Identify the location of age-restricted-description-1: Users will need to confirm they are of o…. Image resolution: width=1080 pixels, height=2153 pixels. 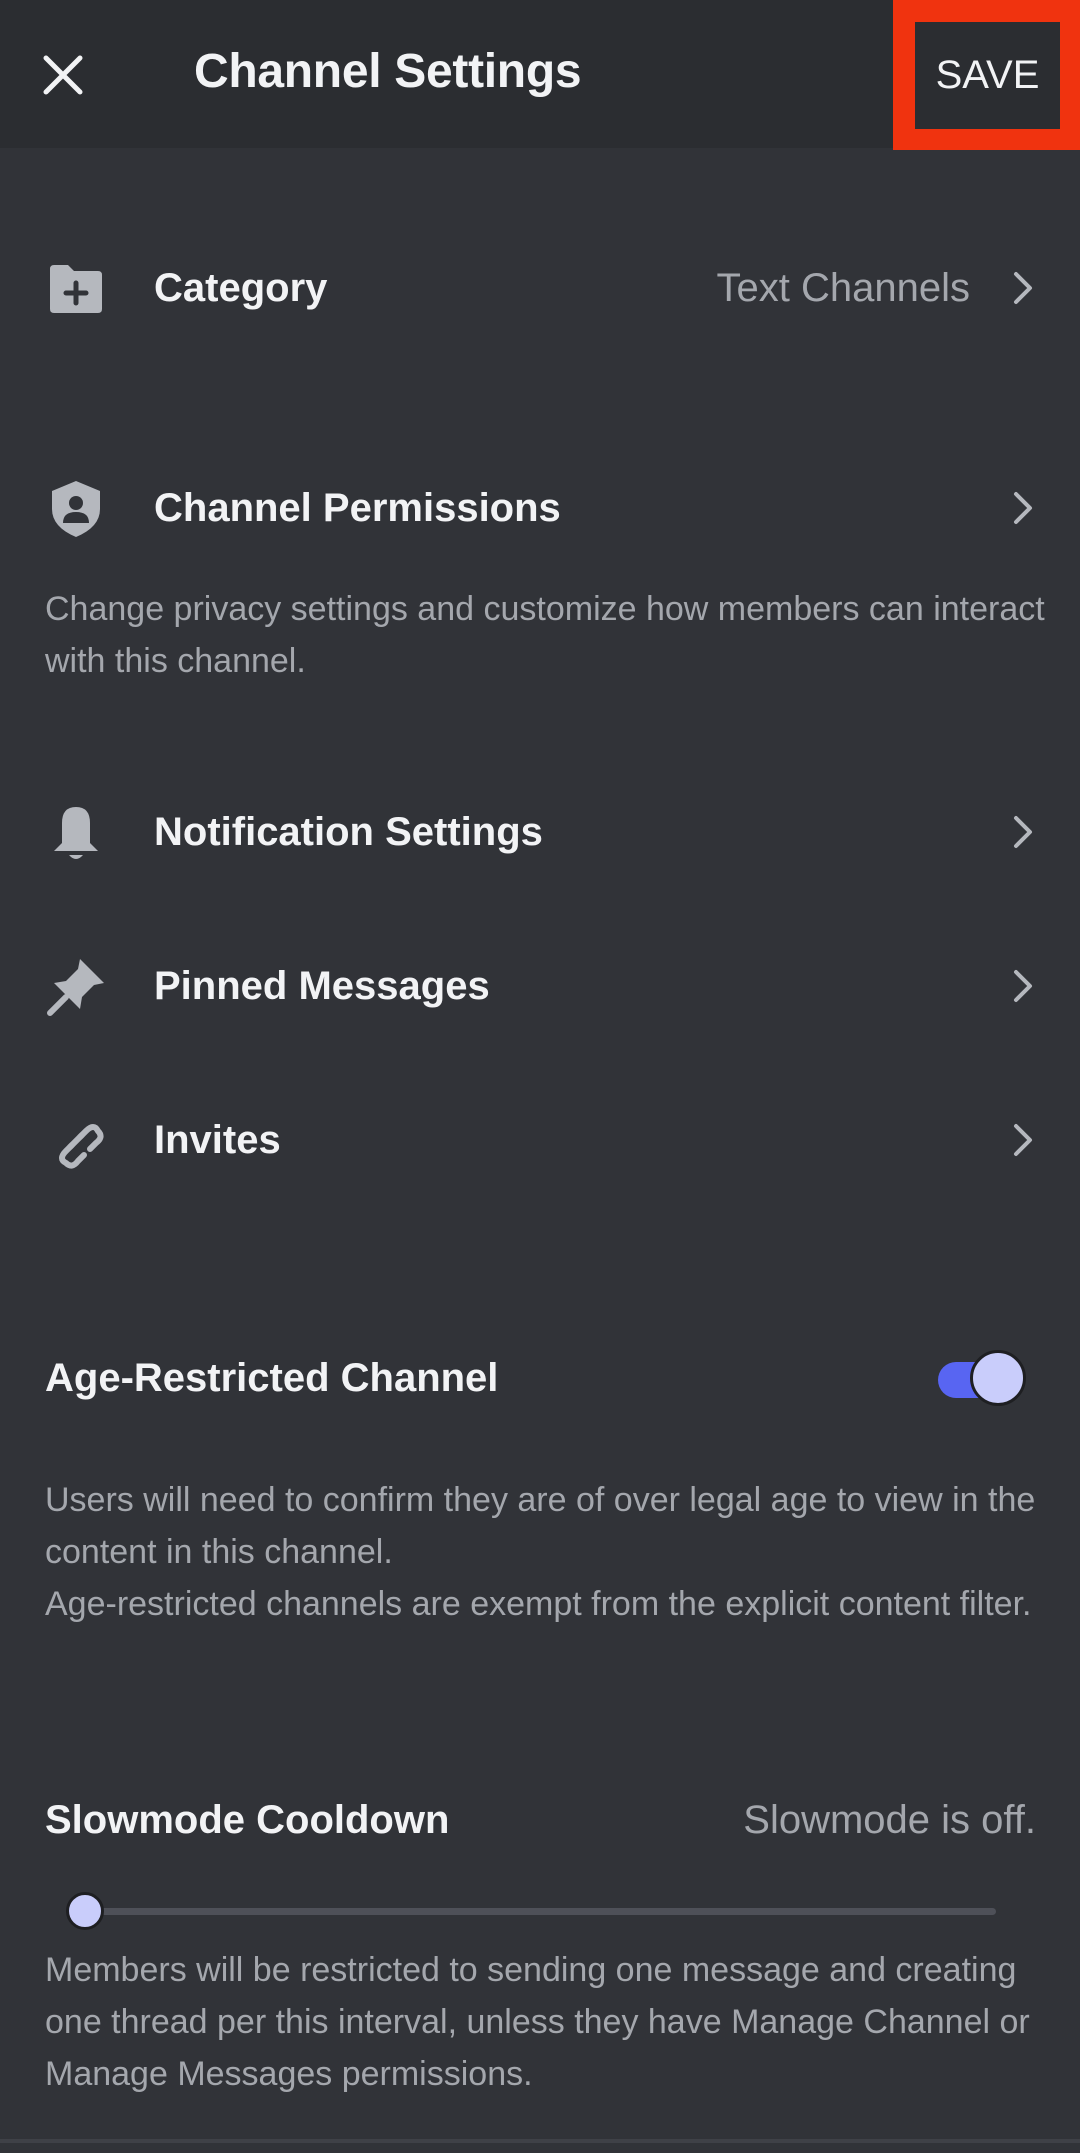
(540, 1526).